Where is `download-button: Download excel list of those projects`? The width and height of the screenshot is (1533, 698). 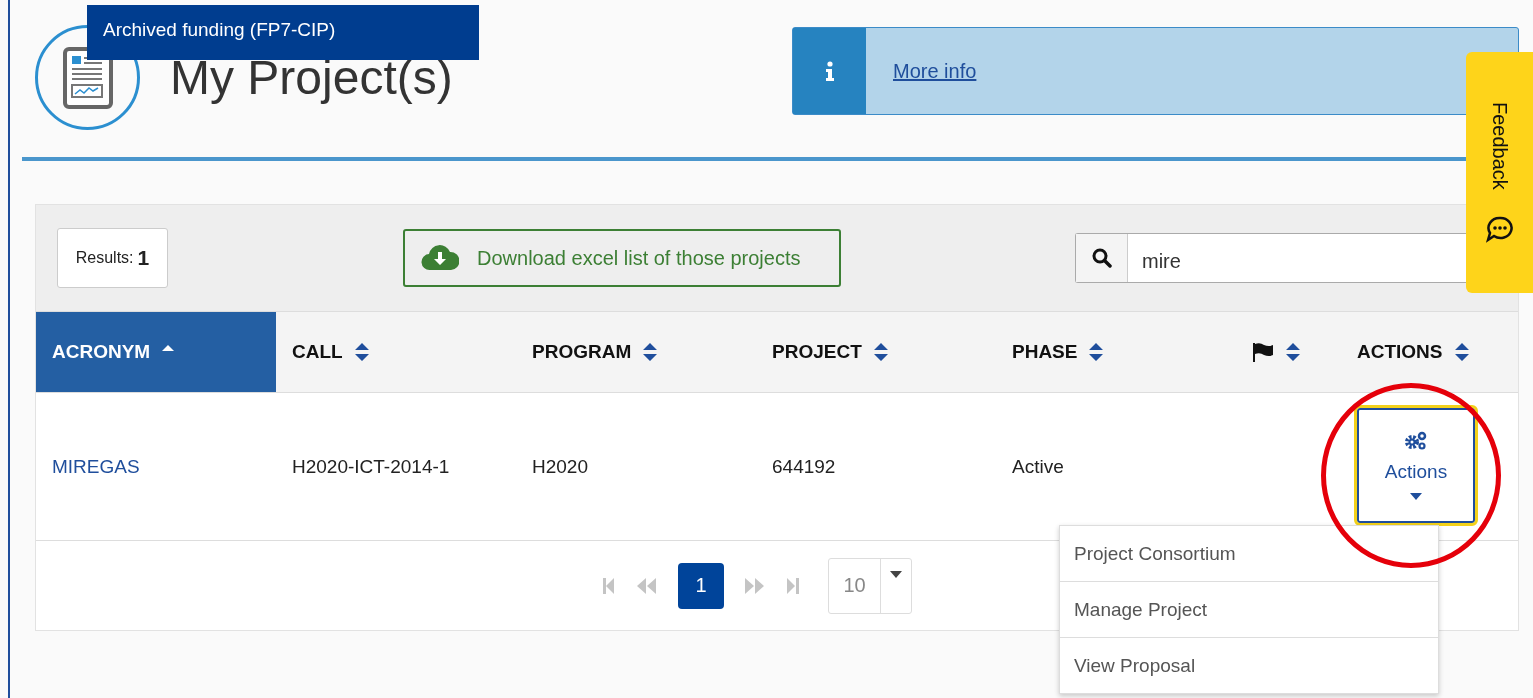
download-button: Download excel list of those projects is located at coordinates (622, 258).